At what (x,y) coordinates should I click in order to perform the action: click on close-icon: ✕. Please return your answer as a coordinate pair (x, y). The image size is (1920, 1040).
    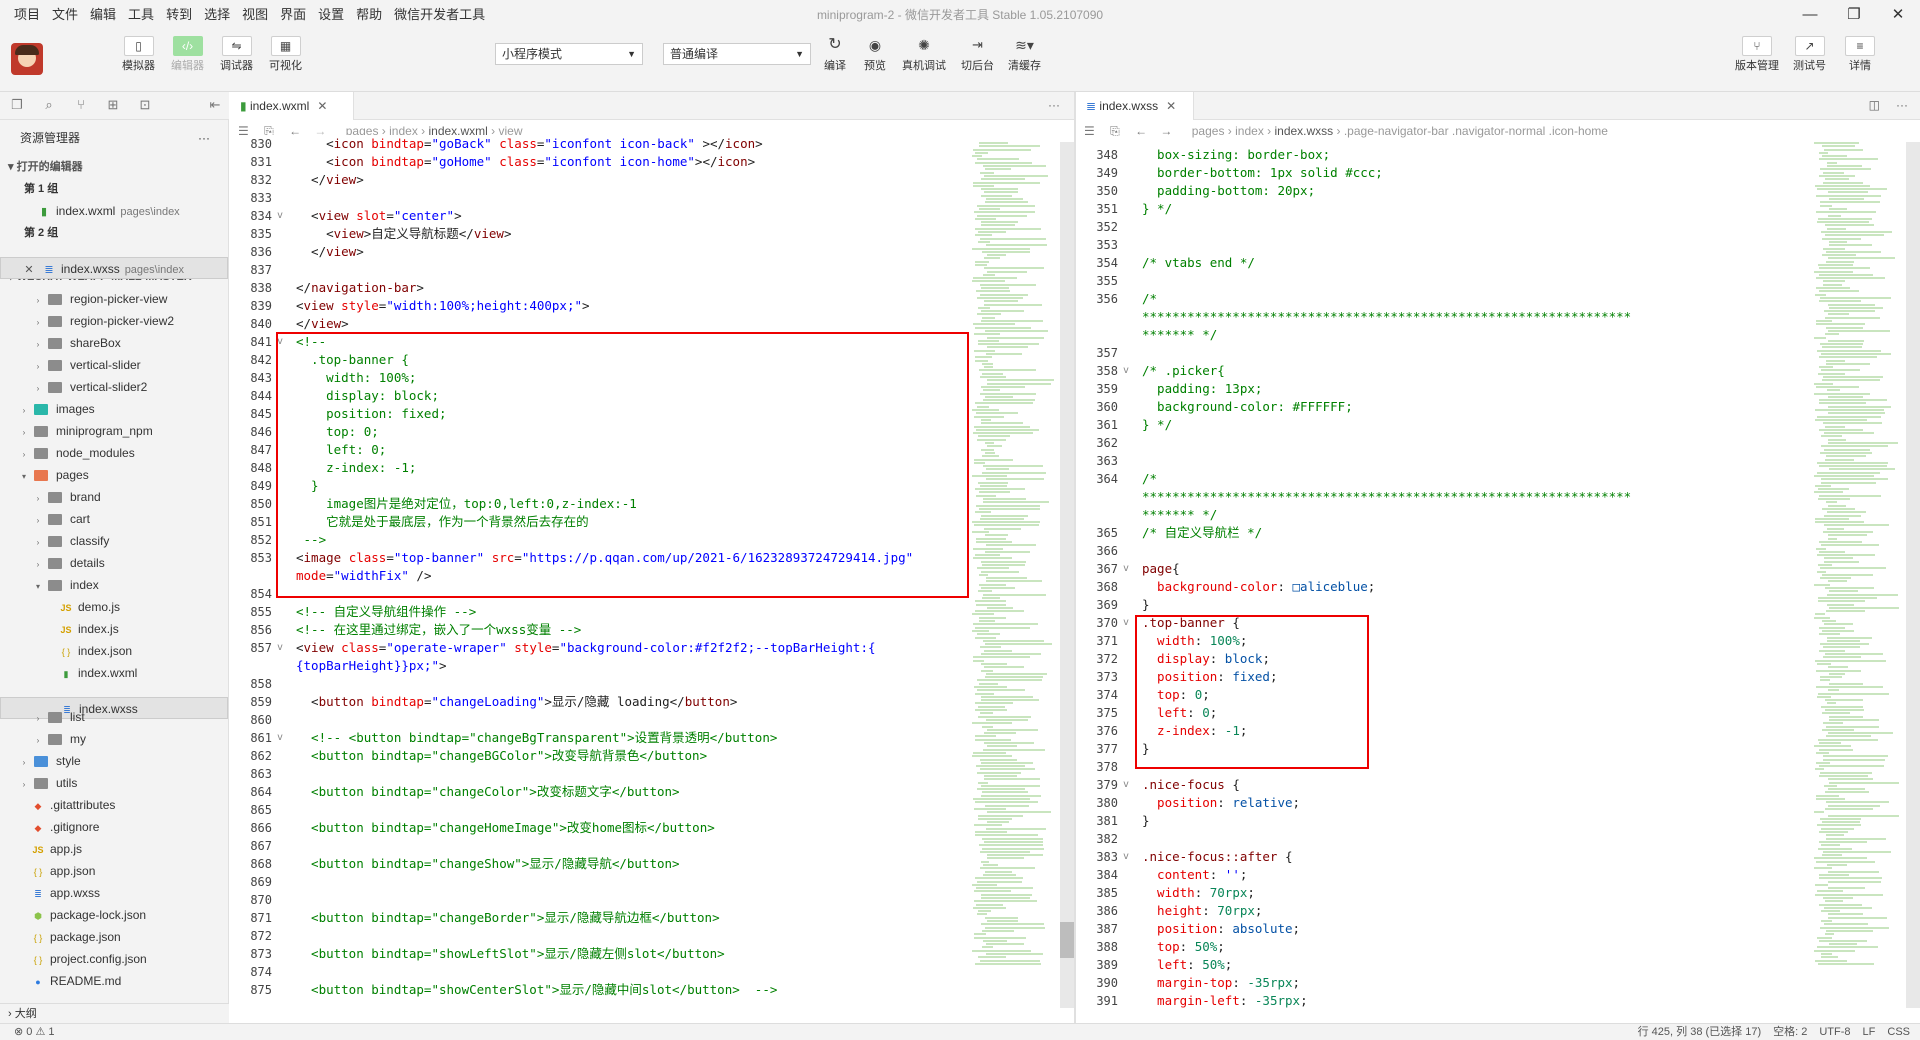
    Looking at the image, I should click on (1171, 106).